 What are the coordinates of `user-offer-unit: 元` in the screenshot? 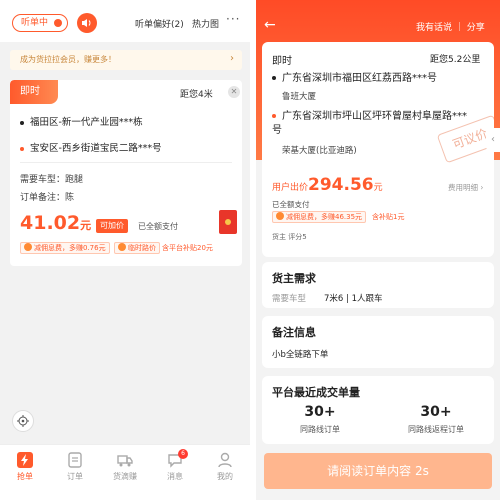 It's located at (378, 188).